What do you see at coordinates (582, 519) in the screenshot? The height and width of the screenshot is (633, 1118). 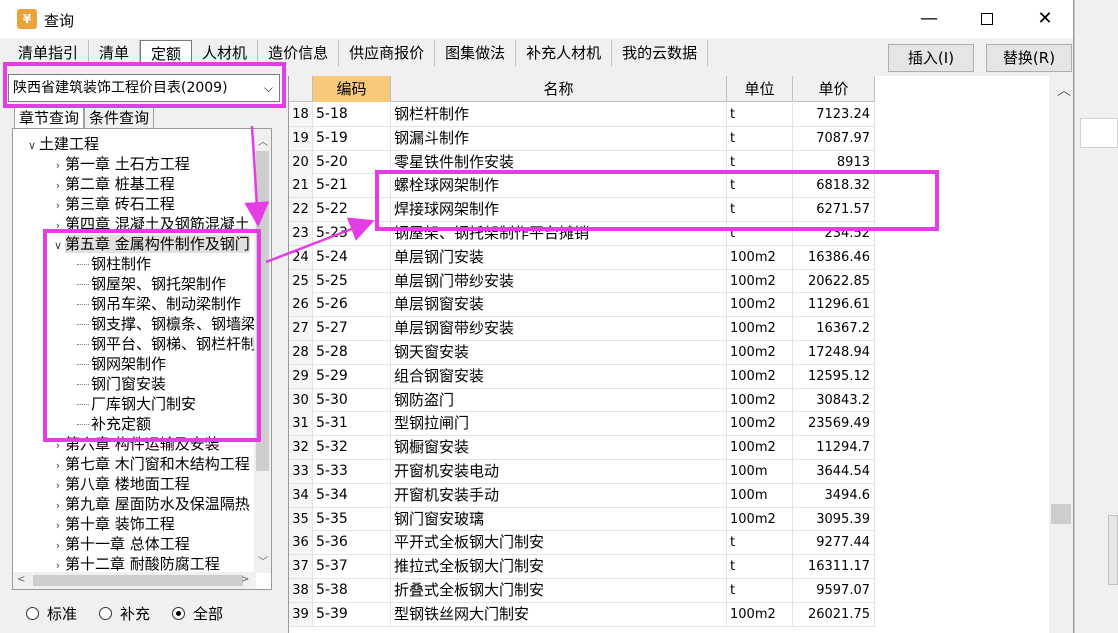 I see `table-row: 35 5-35 钢门窗安玻璃 100m2 3095.39` at bounding box center [582, 519].